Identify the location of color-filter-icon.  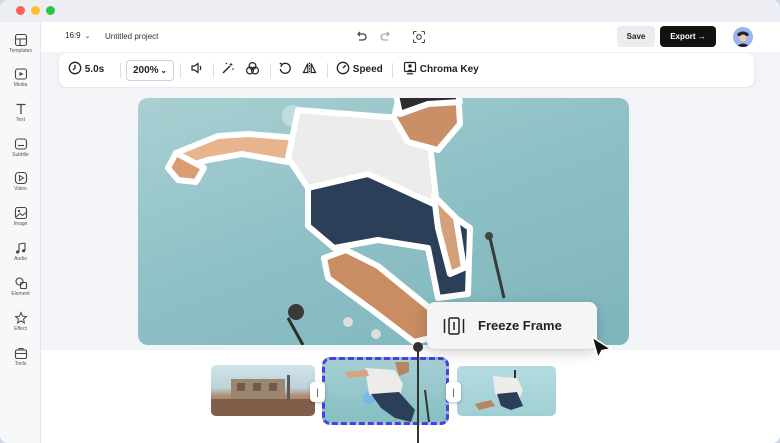
(252, 68).